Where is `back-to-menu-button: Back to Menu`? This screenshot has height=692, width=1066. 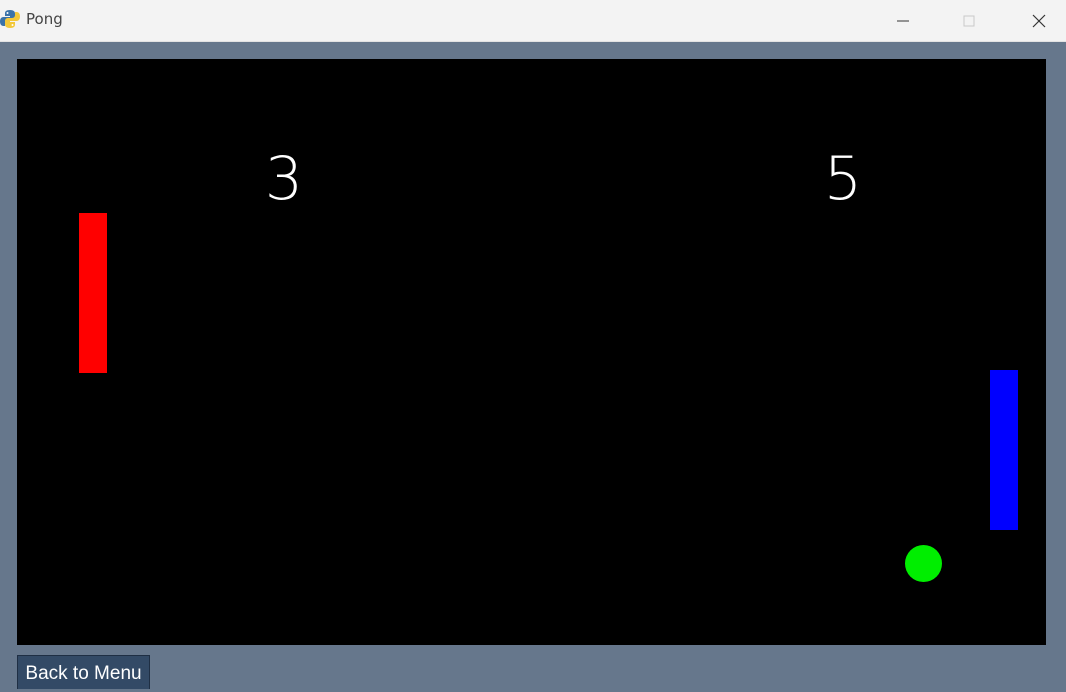 back-to-menu-button: Back to Menu is located at coordinates (83, 672).